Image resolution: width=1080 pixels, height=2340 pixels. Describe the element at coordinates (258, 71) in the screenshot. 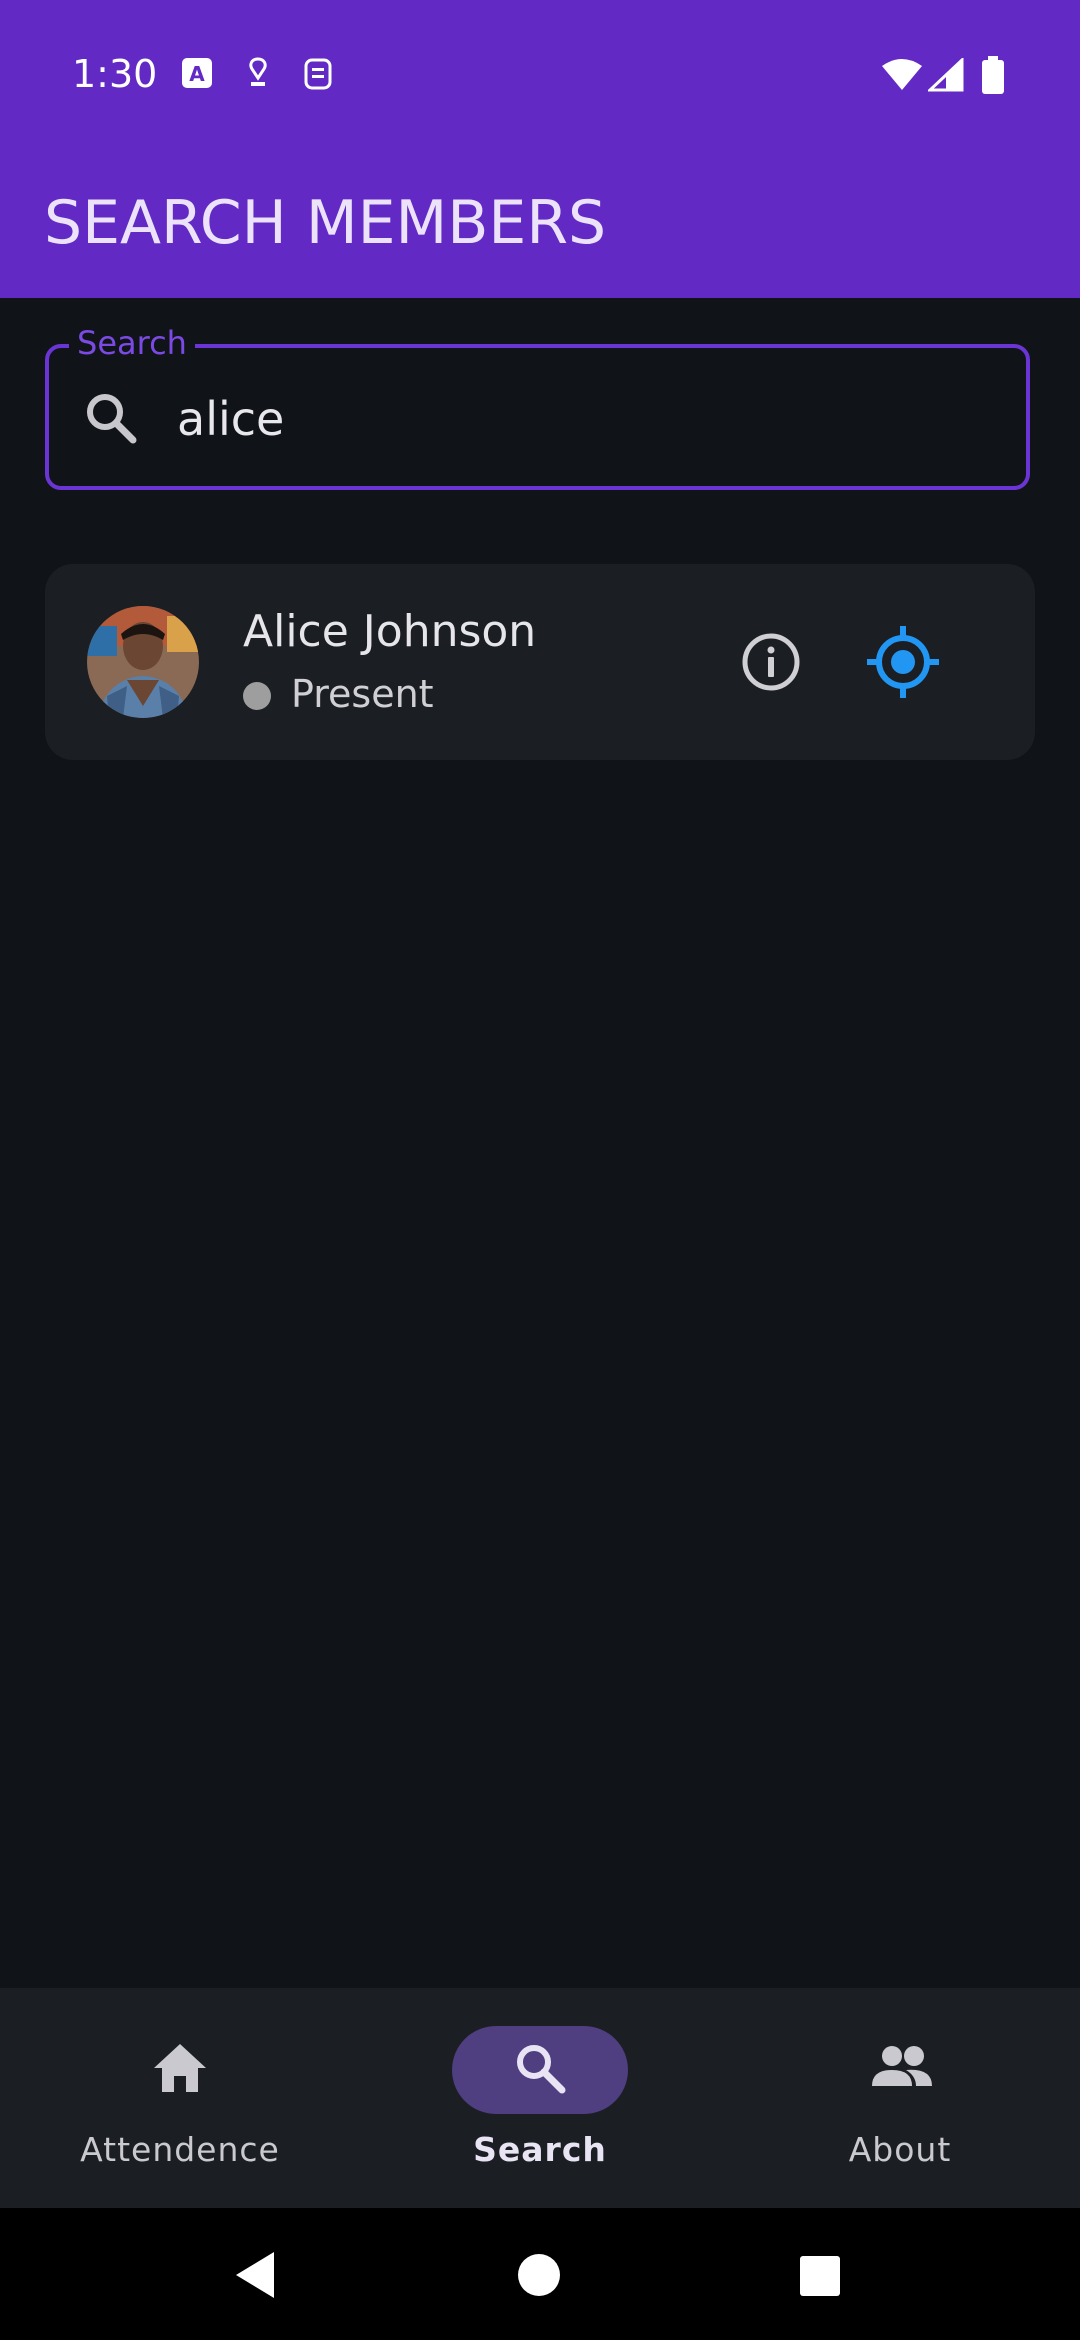

I see `location-pin-icon` at that location.